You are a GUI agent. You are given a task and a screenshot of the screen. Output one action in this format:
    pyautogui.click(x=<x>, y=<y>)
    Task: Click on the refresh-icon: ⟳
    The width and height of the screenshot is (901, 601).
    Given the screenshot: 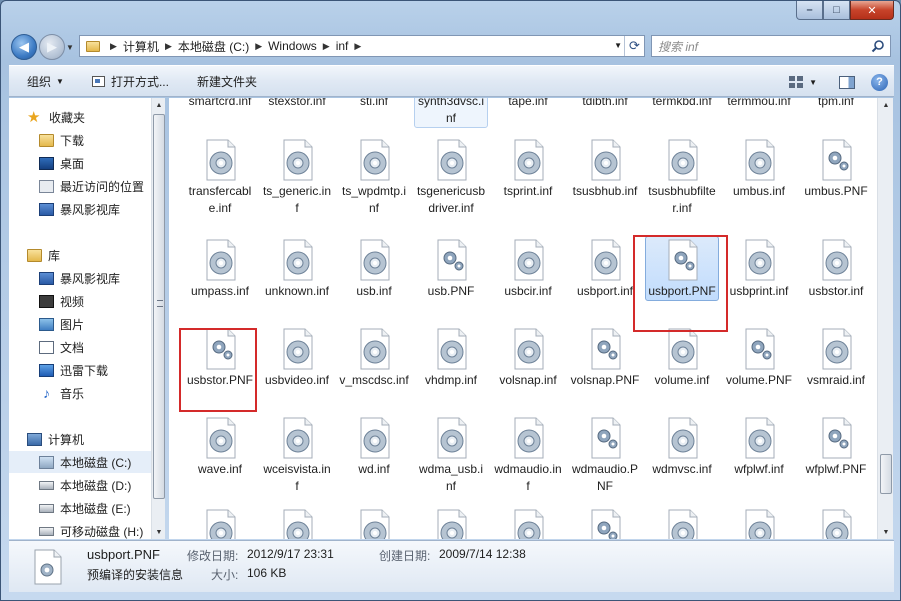 What is the action you would take?
    pyautogui.click(x=634, y=46)
    